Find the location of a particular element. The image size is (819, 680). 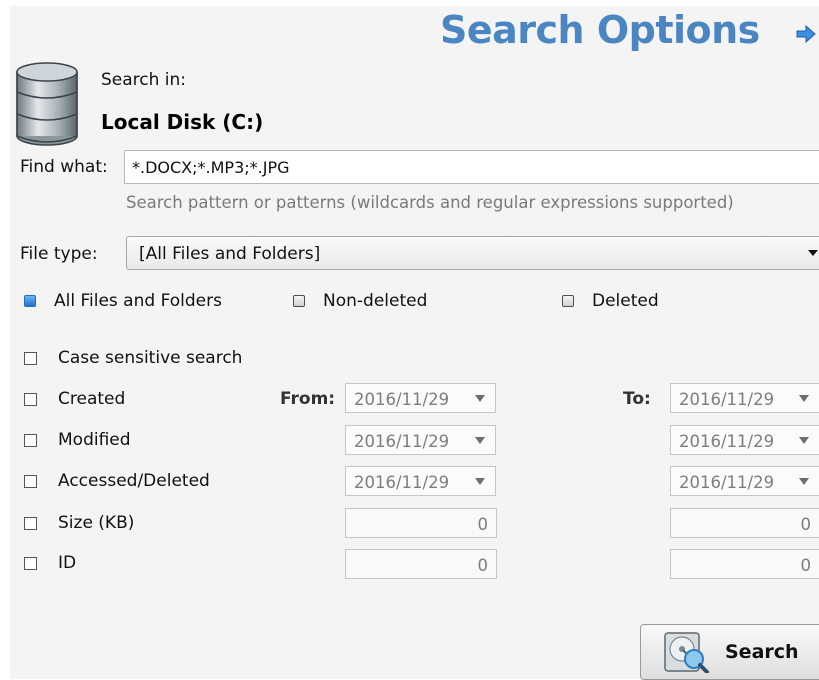

id-checkbox is located at coordinates (30, 563).